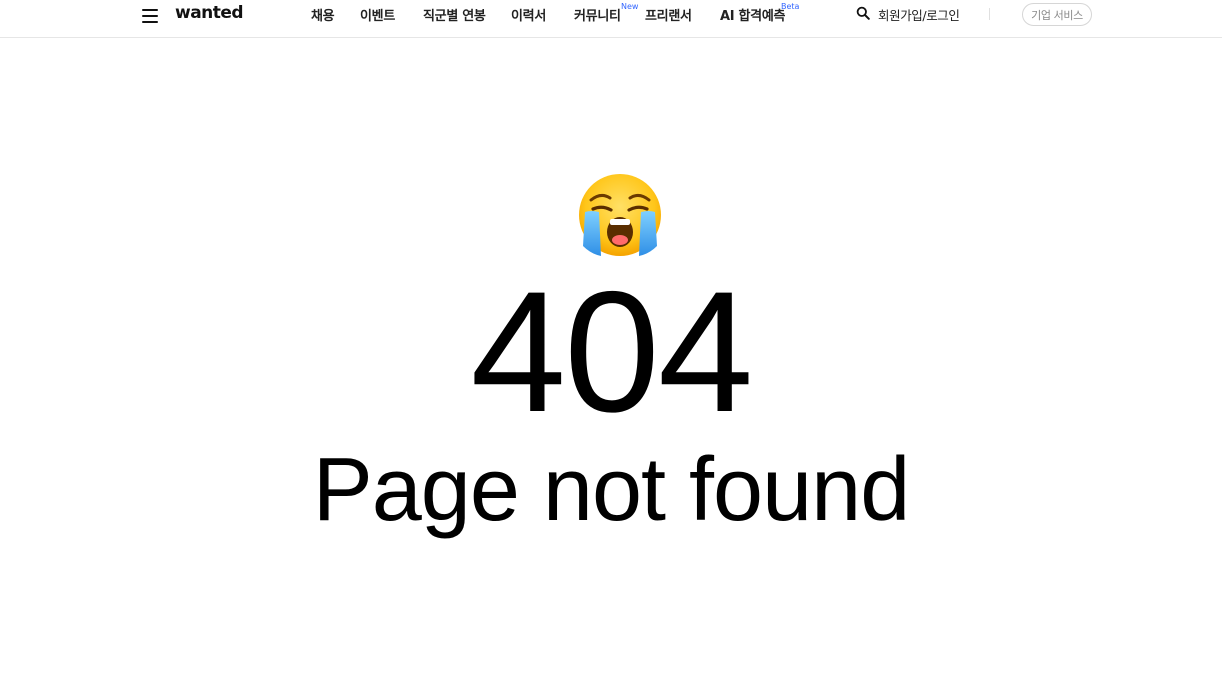  I want to click on error-message: Page not found, so click(611, 490).